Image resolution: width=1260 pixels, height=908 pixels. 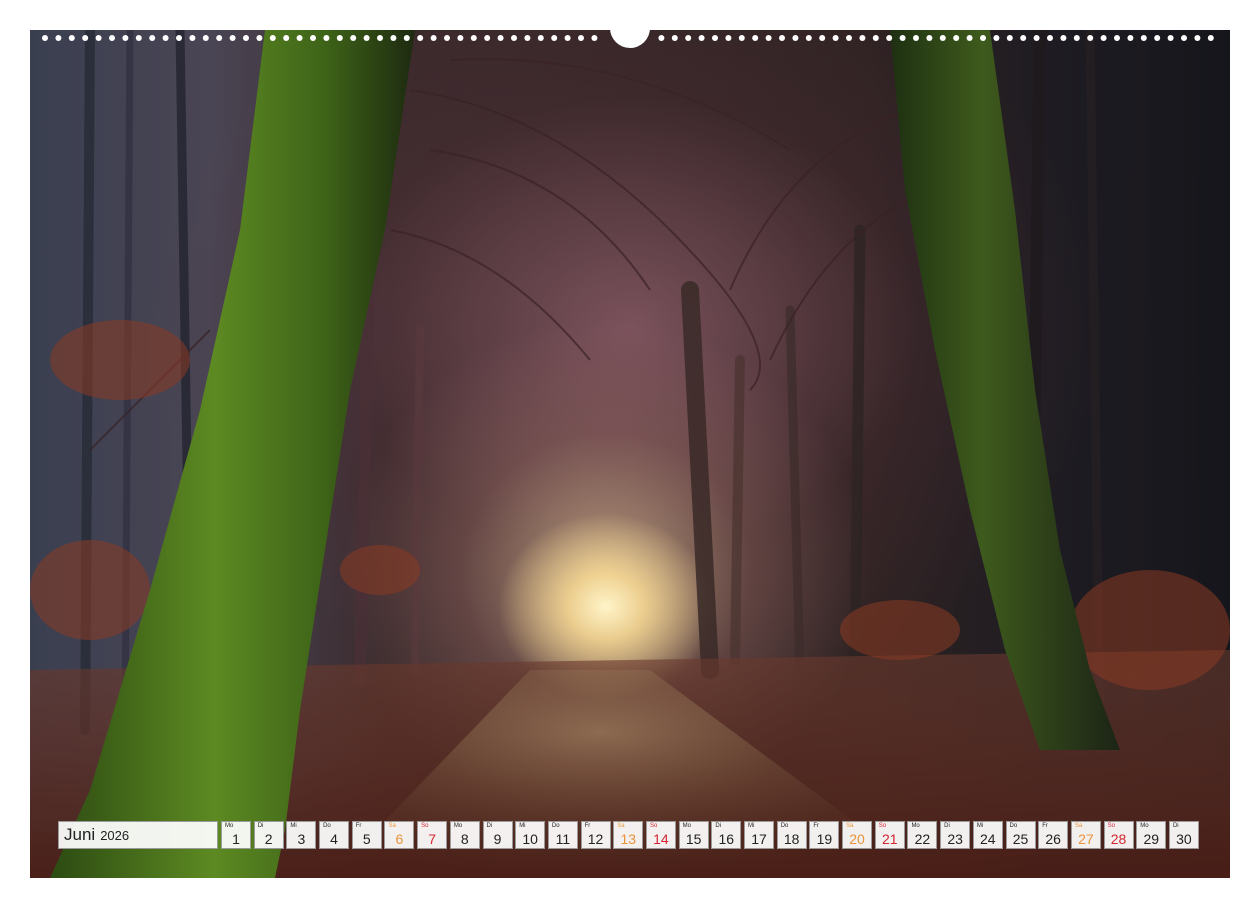 I want to click on day-number: 2, so click(x=268, y=839).